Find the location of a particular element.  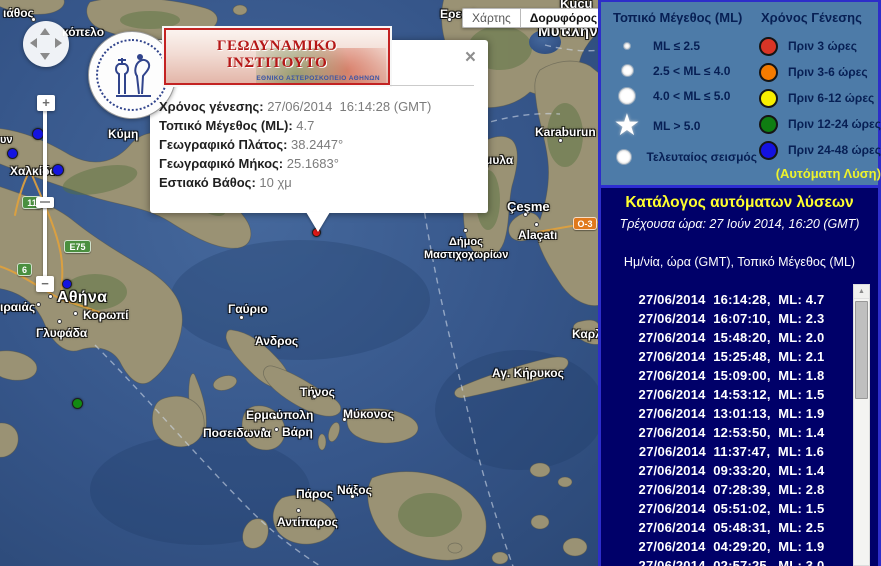

map-place-label: Ερμούπολη is located at coordinates (280, 415).